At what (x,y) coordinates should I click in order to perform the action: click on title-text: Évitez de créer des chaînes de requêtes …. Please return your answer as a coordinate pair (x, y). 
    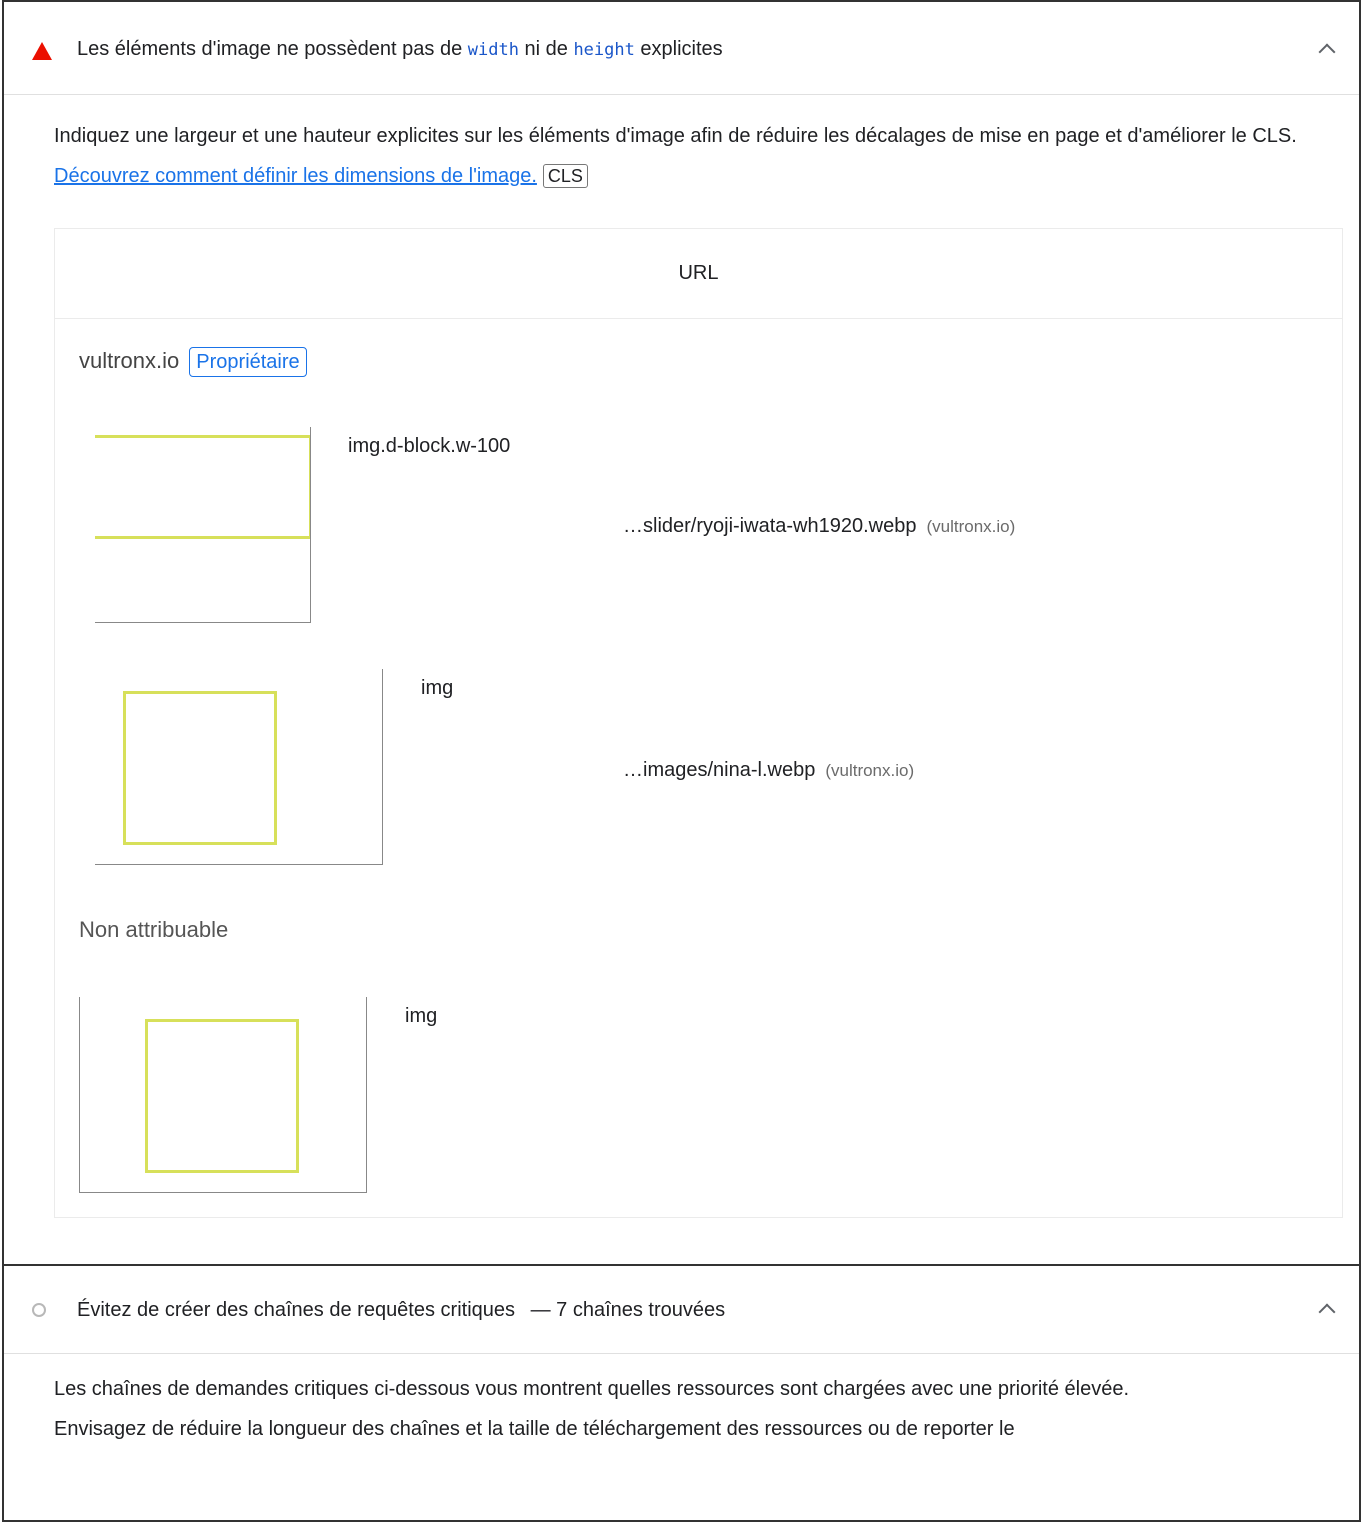
    Looking at the image, I should click on (296, 1310).